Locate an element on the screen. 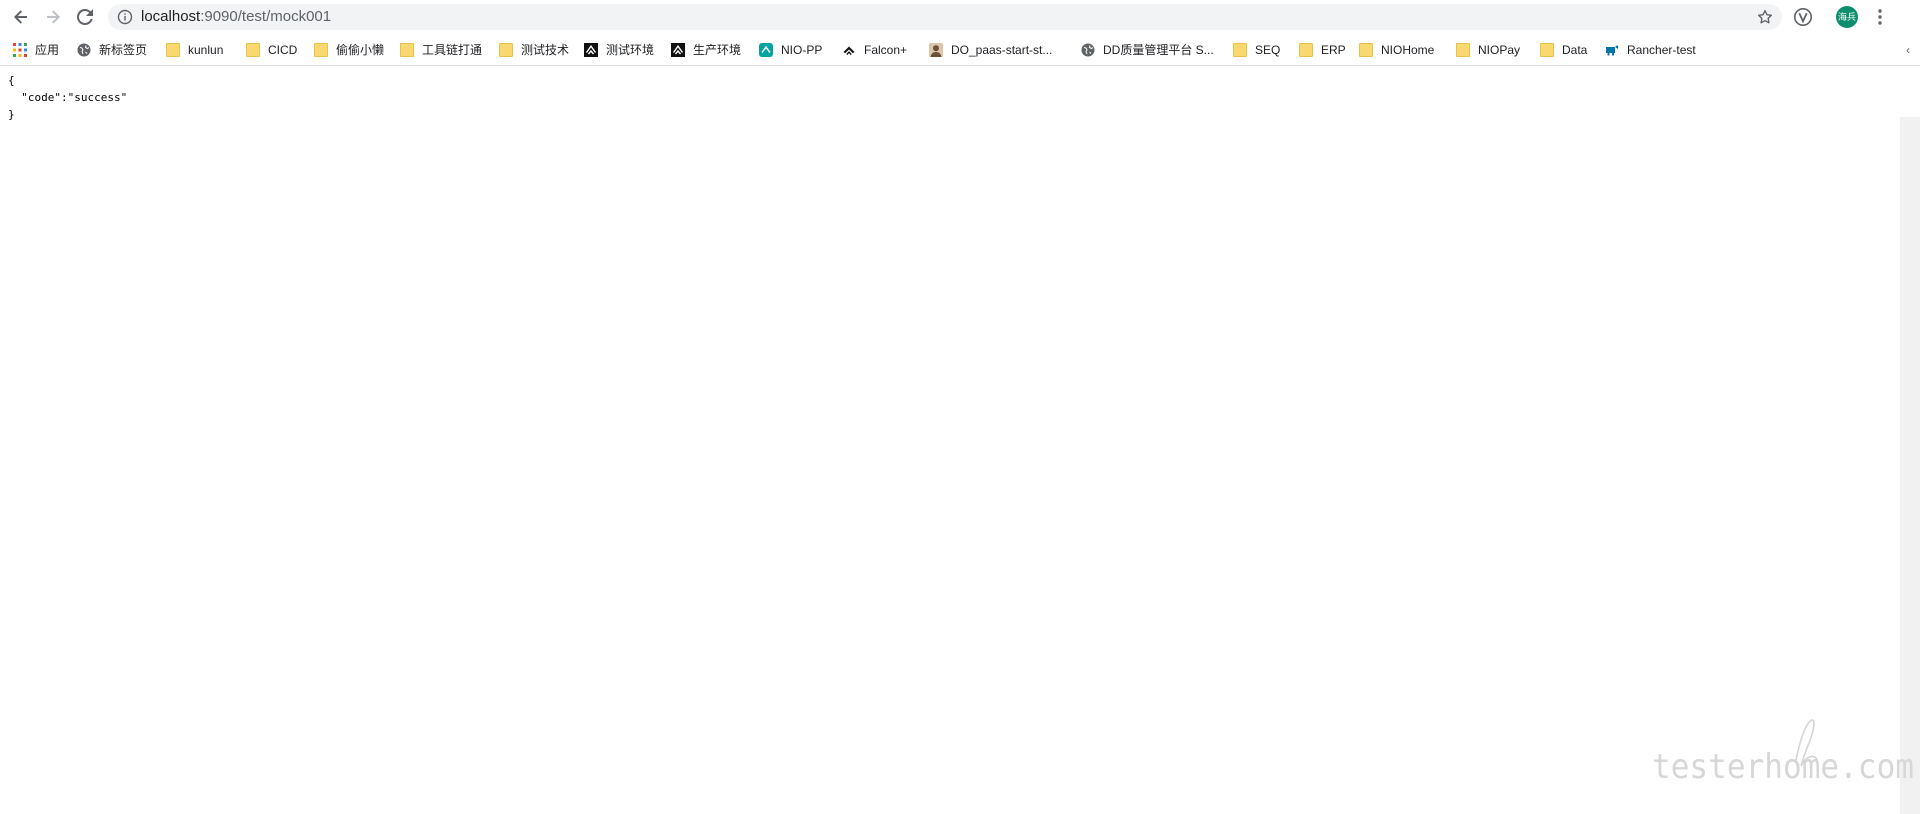 This screenshot has height=814, width=1920. testerhome-watermark: testerhome.com is located at coordinates (1783, 753).